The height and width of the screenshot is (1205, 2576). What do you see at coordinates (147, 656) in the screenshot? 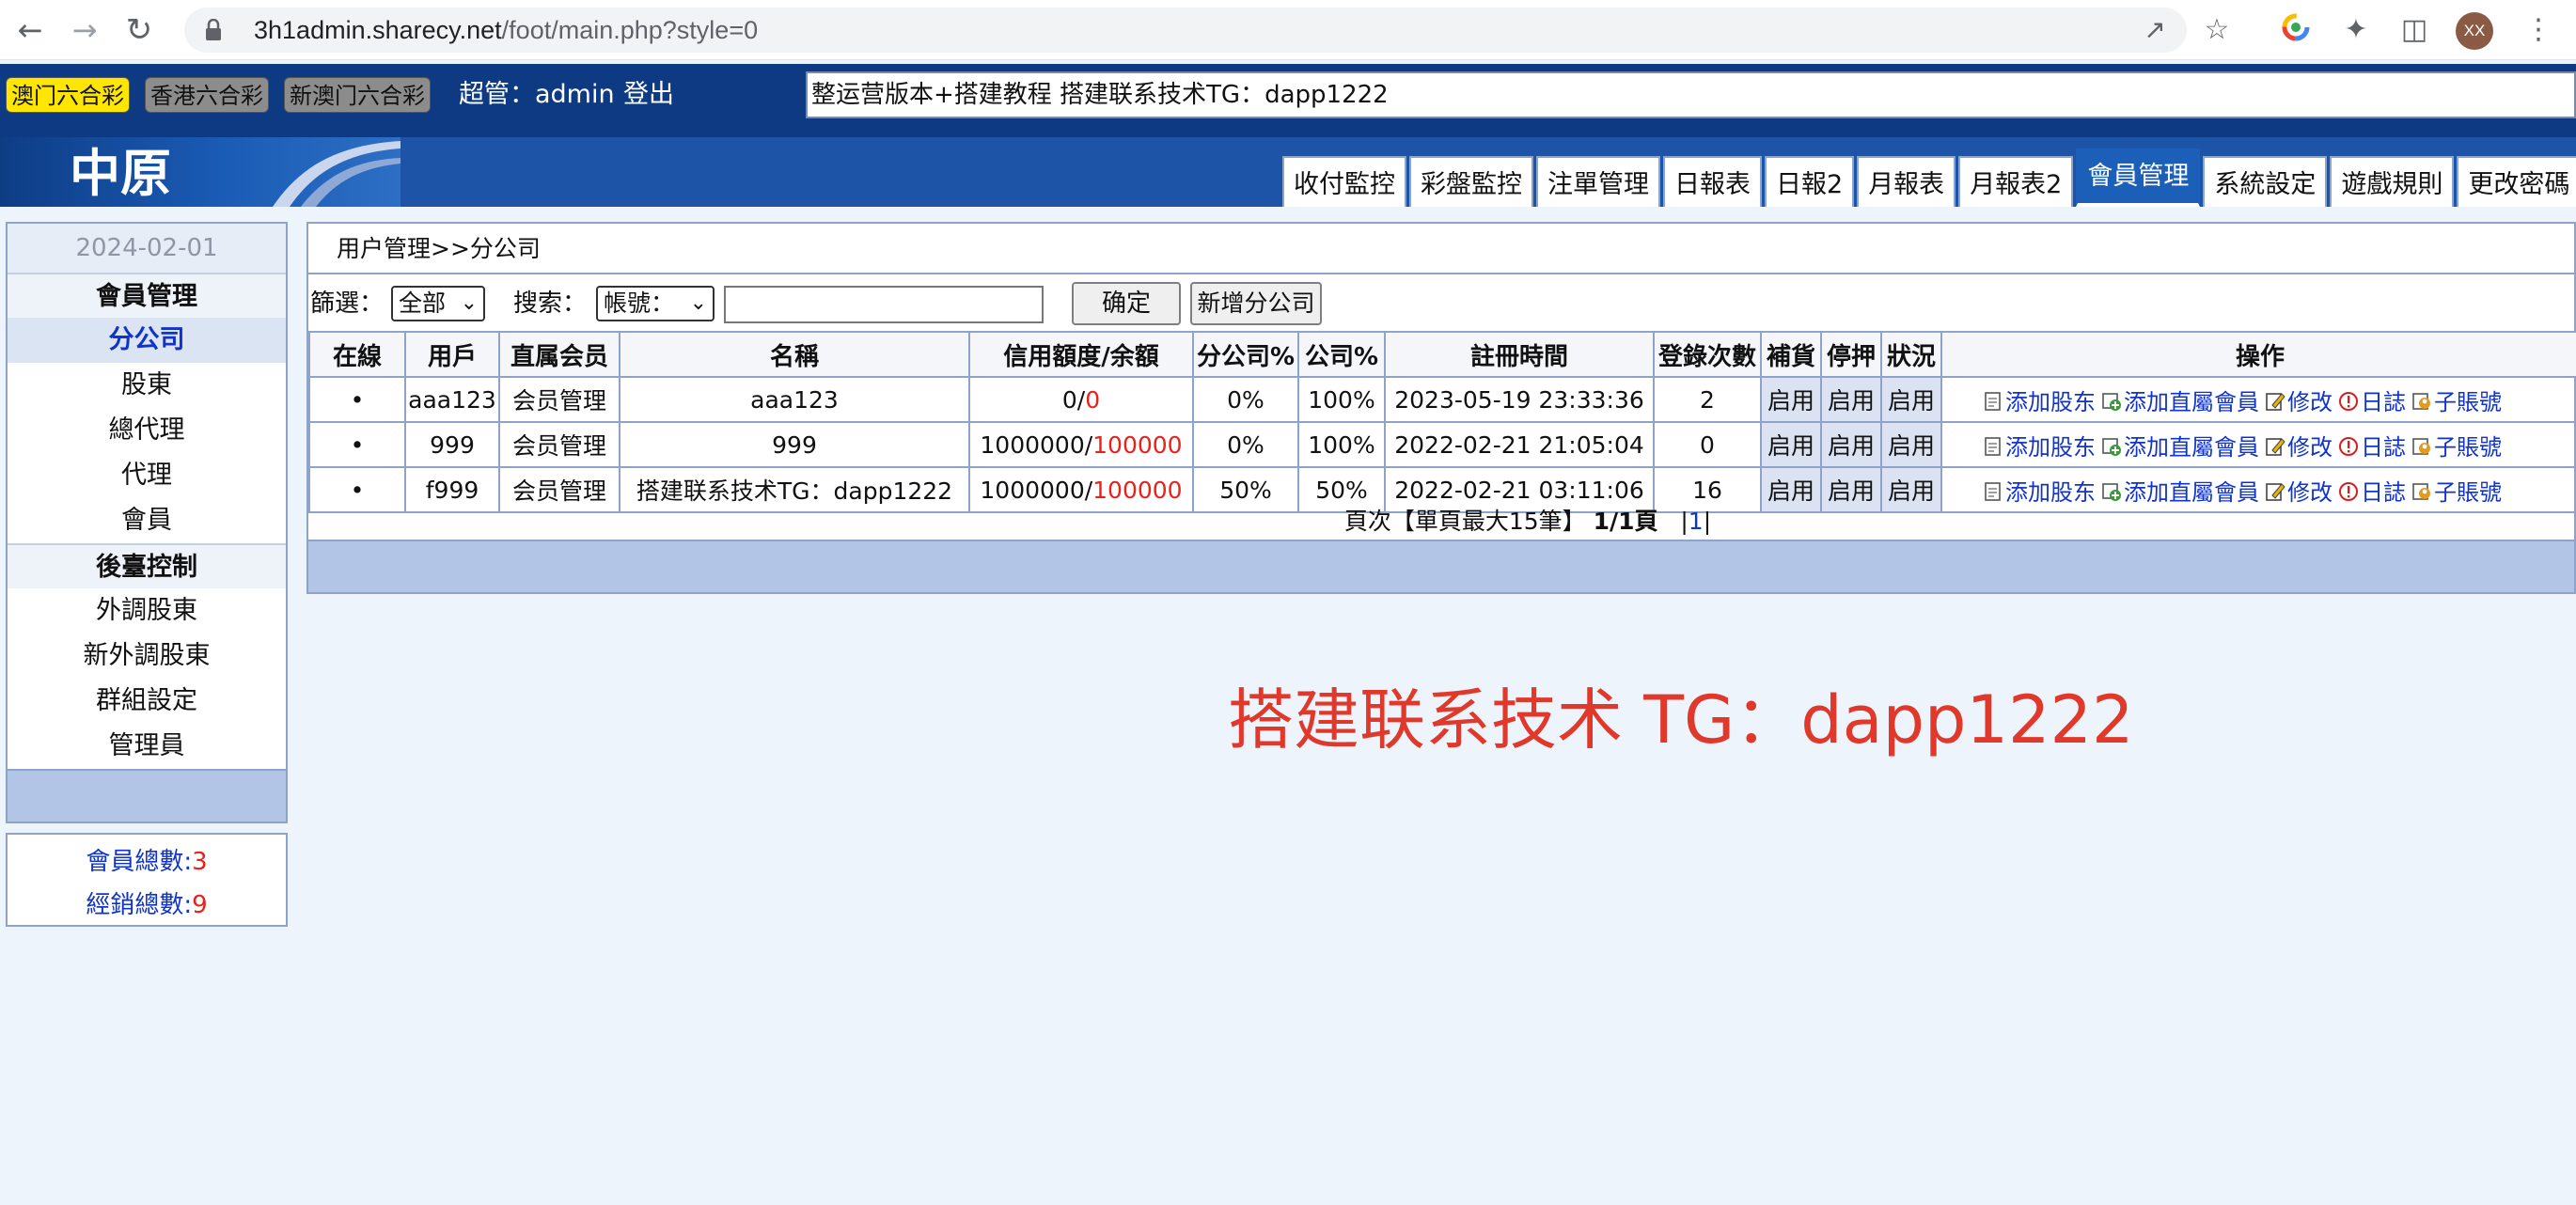
I see `sidebar-item-new-external-shareholder: 新外調股東` at bounding box center [147, 656].